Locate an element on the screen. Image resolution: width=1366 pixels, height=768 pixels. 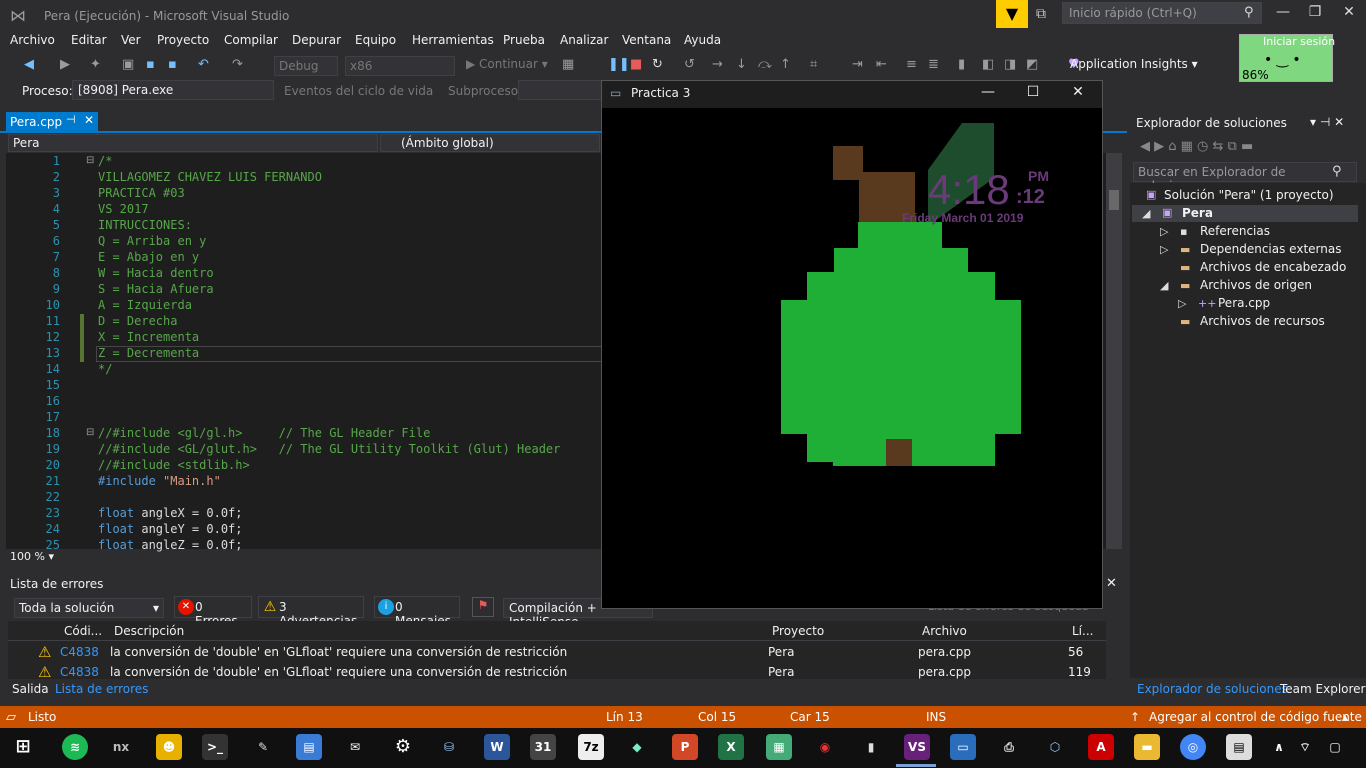
code-line: #include "Main.h" is located at coordinates (159, 481).